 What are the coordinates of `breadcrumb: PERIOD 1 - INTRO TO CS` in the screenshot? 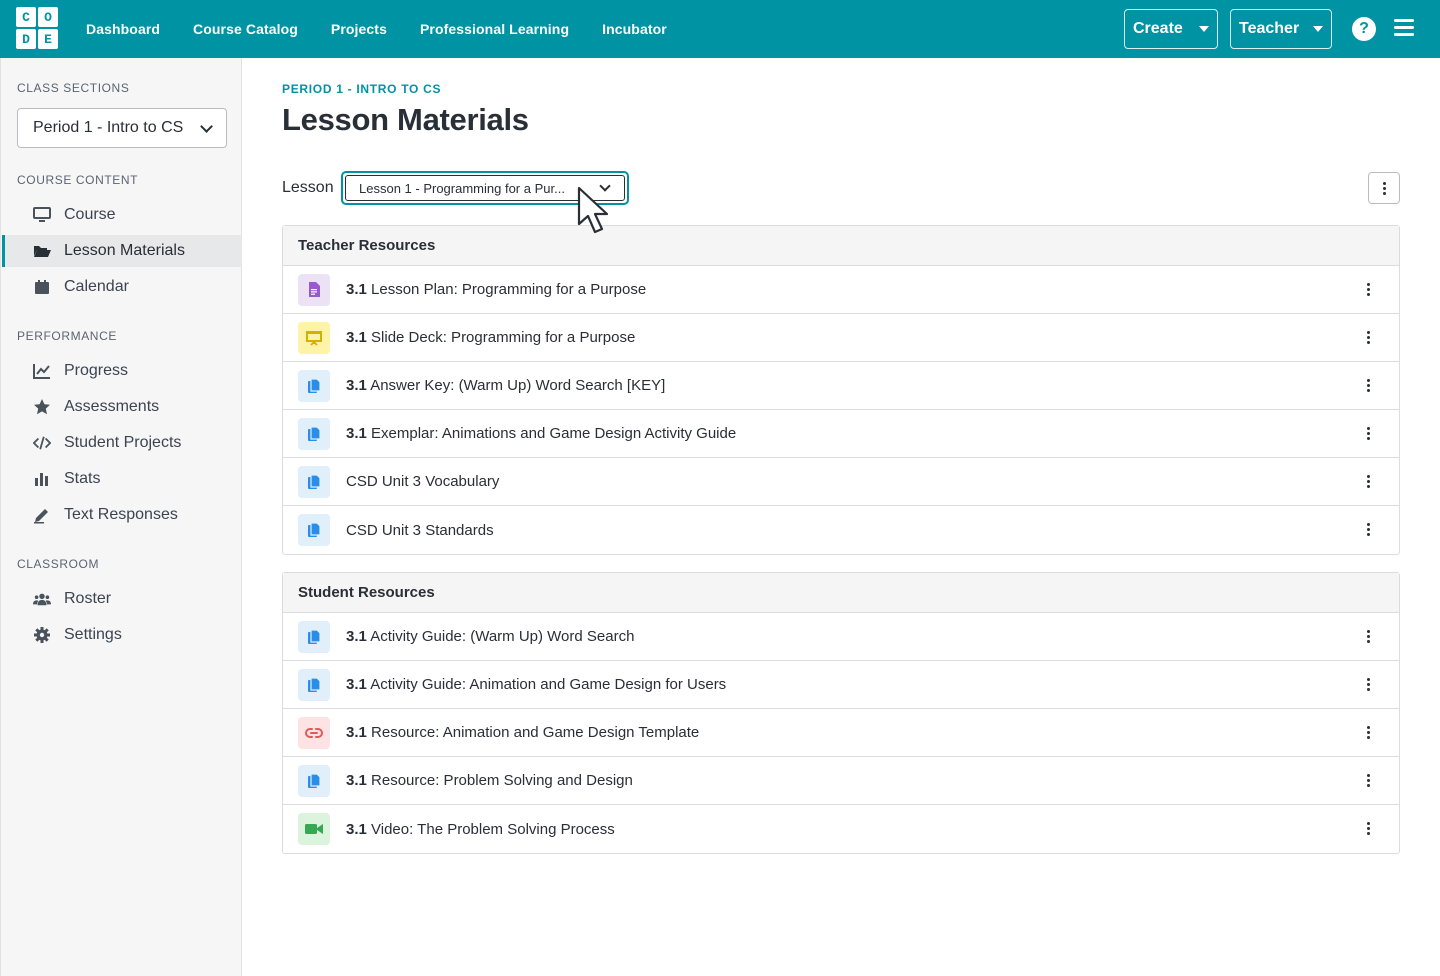 It's located at (361, 89).